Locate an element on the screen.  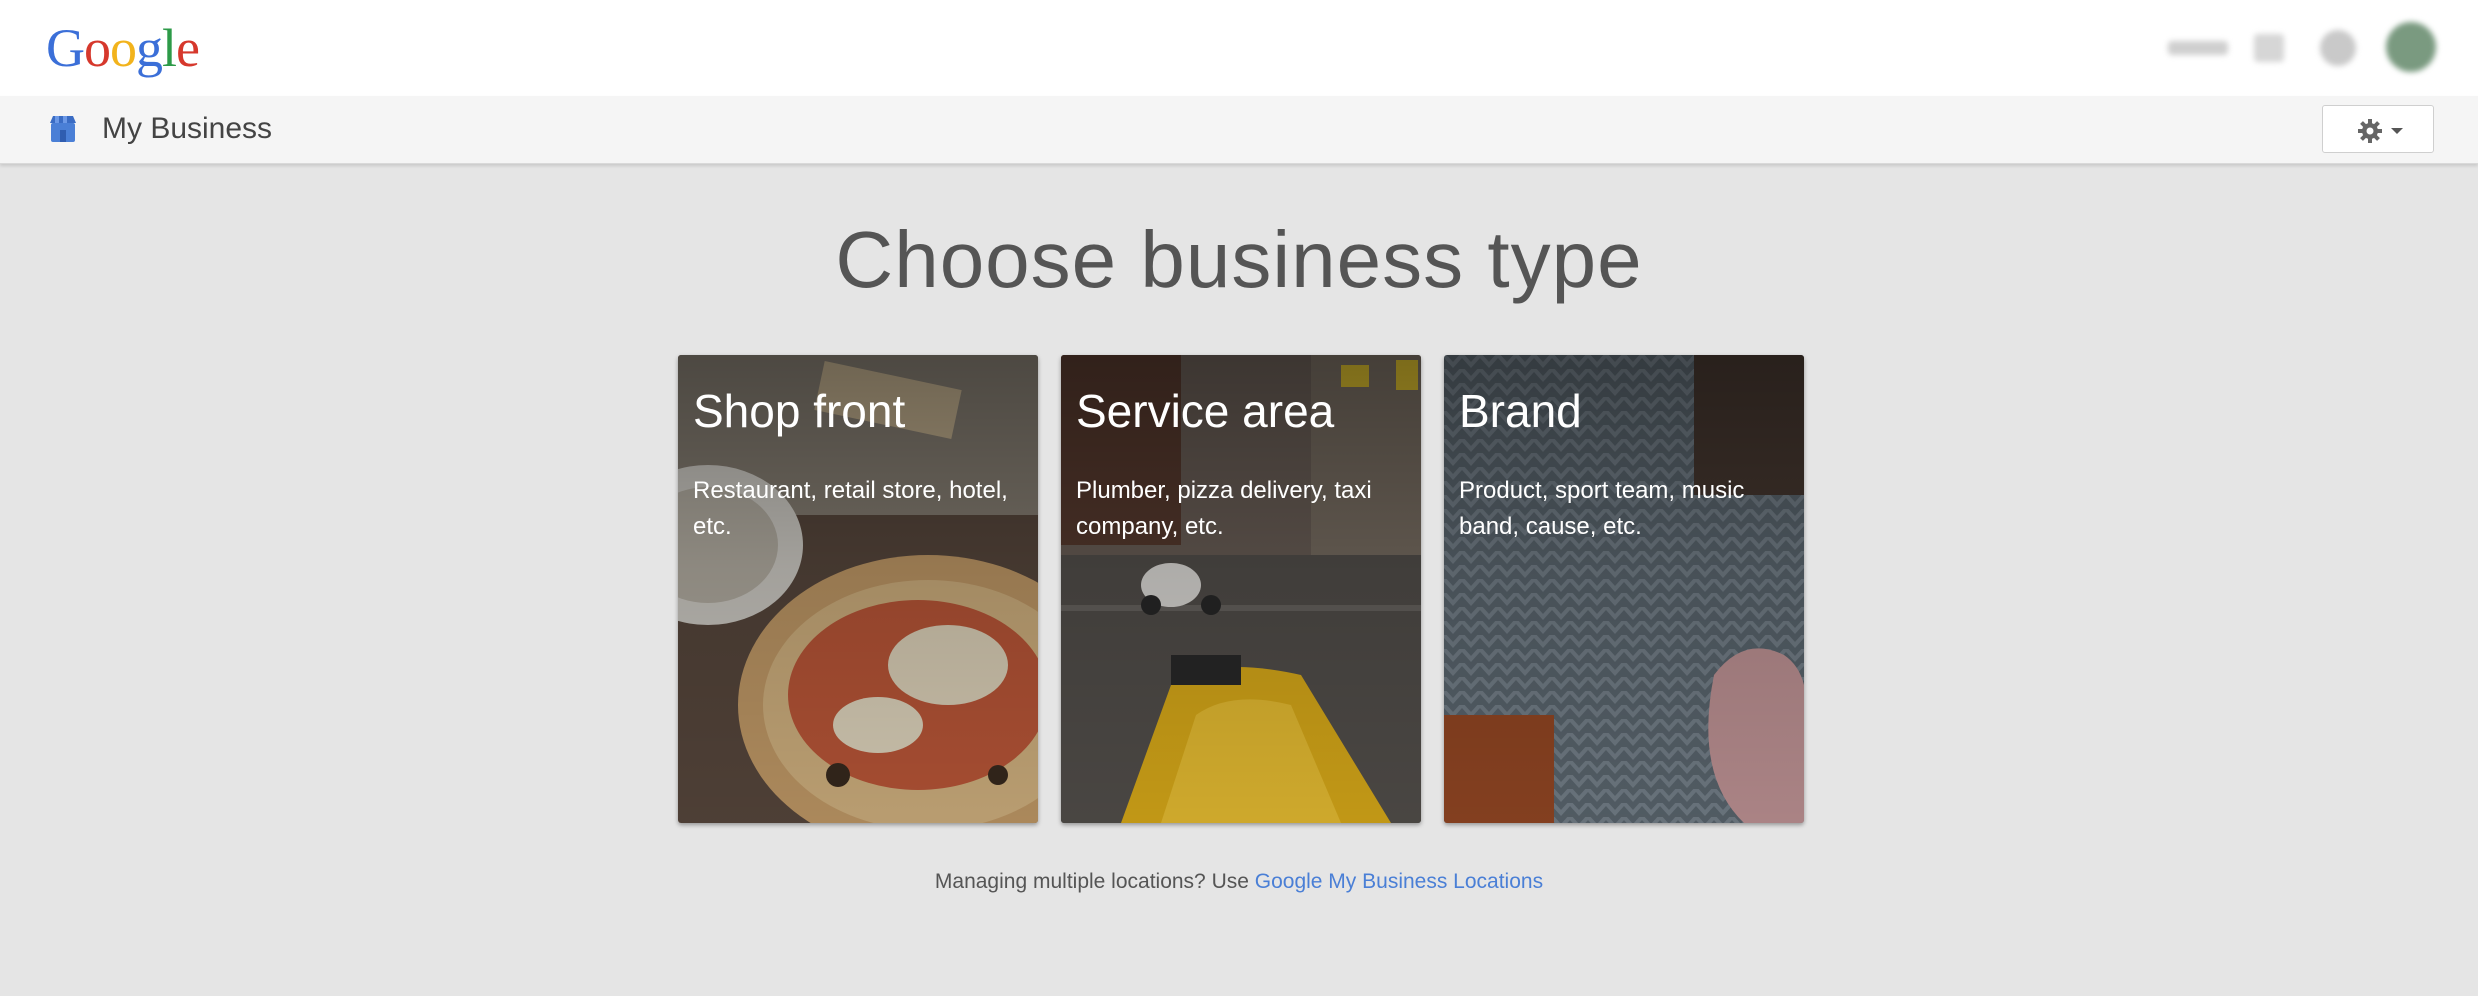
apps-grid-icon is located at coordinates (2269, 48).